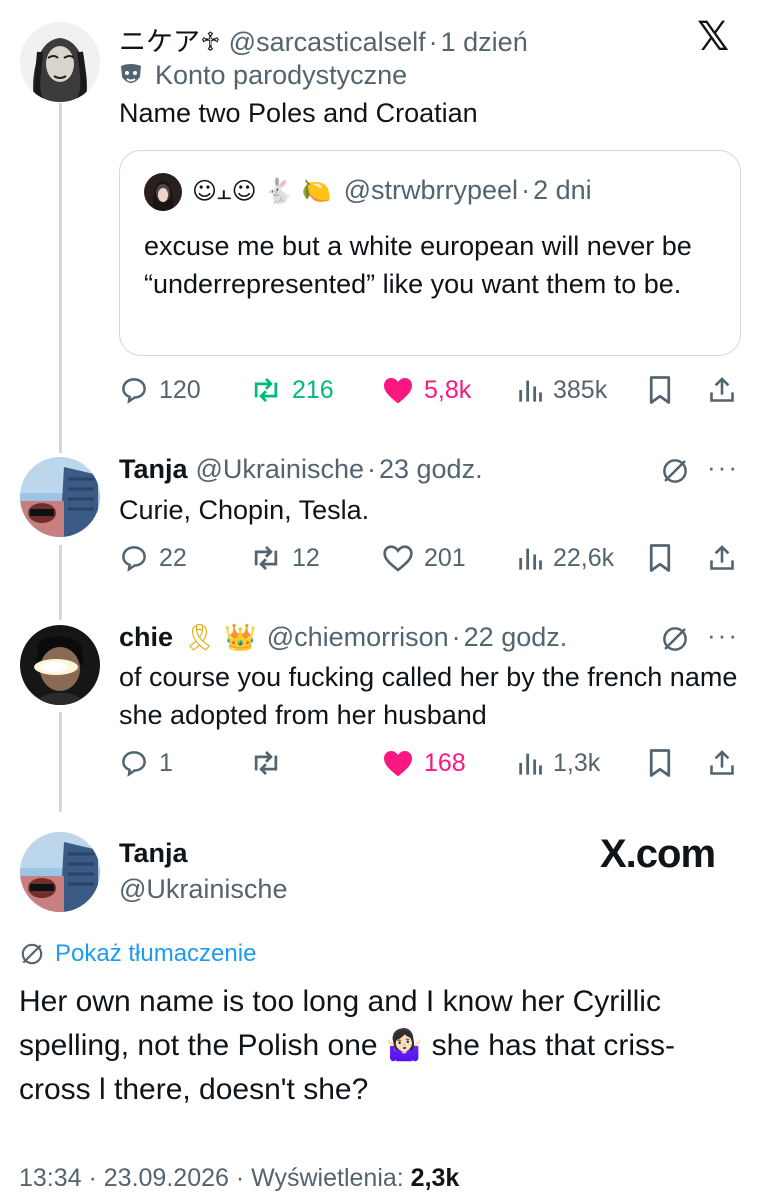 Image resolution: width=759 pixels, height=1200 pixels. What do you see at coordinates (431, 190) in the screenshot?
I see `quote-handle: @strwbrrypeel` at bounding box center [431, 190].